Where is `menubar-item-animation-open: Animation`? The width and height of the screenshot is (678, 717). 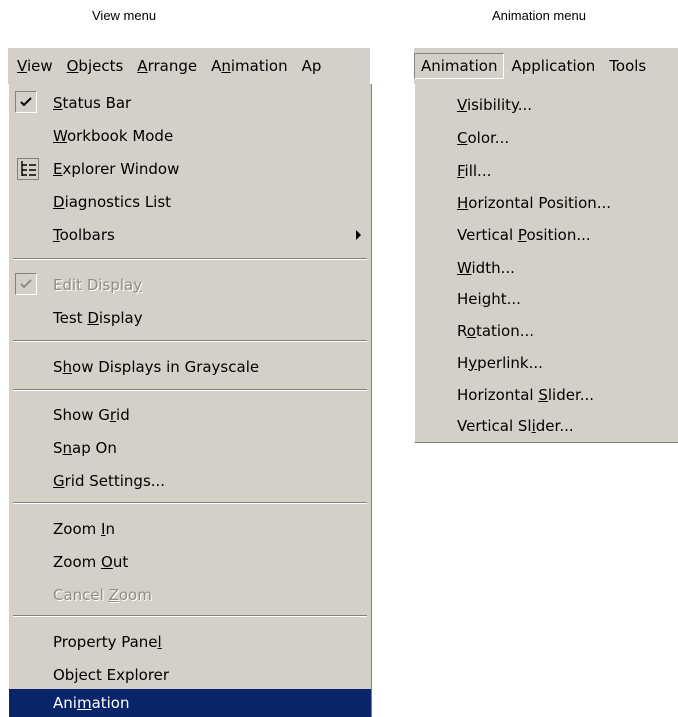 menubar-item-animation-open: Animation is located at coordinates (459, 66).